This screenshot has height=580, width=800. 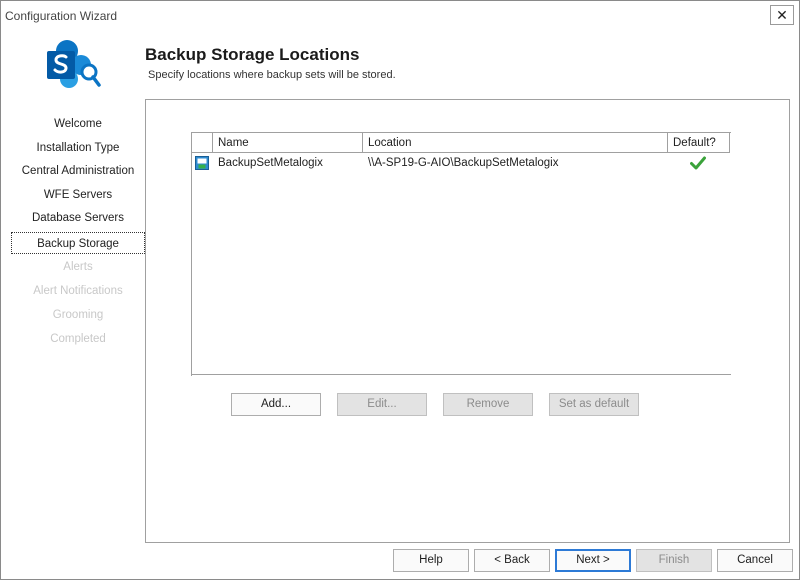 What do you see at coordinates (594, 404) in the screenshot?
I see `set-as-default-button: Set as default` at bounding box center [594, 404].